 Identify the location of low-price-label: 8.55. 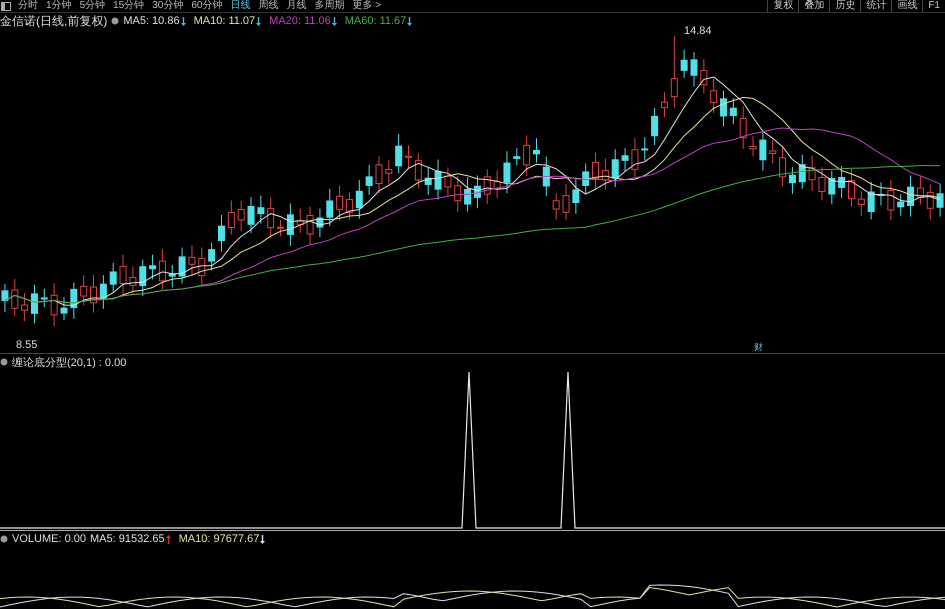
(27, 345).